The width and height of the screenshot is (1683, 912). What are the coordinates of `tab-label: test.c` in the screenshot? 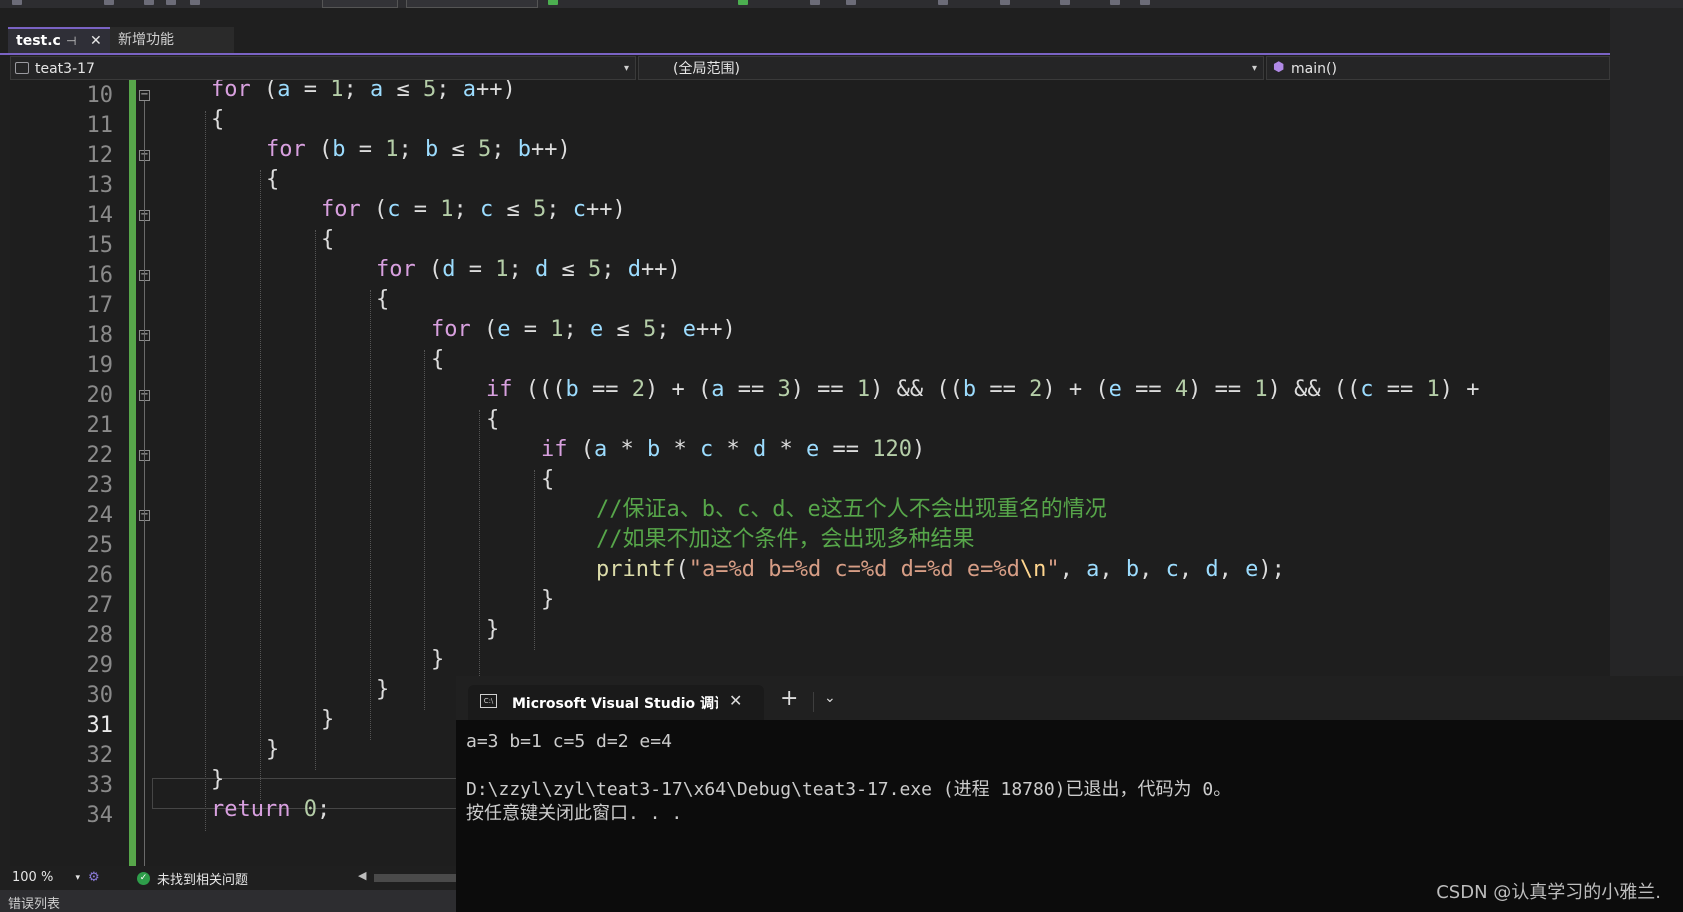 It's located at (38, 41).